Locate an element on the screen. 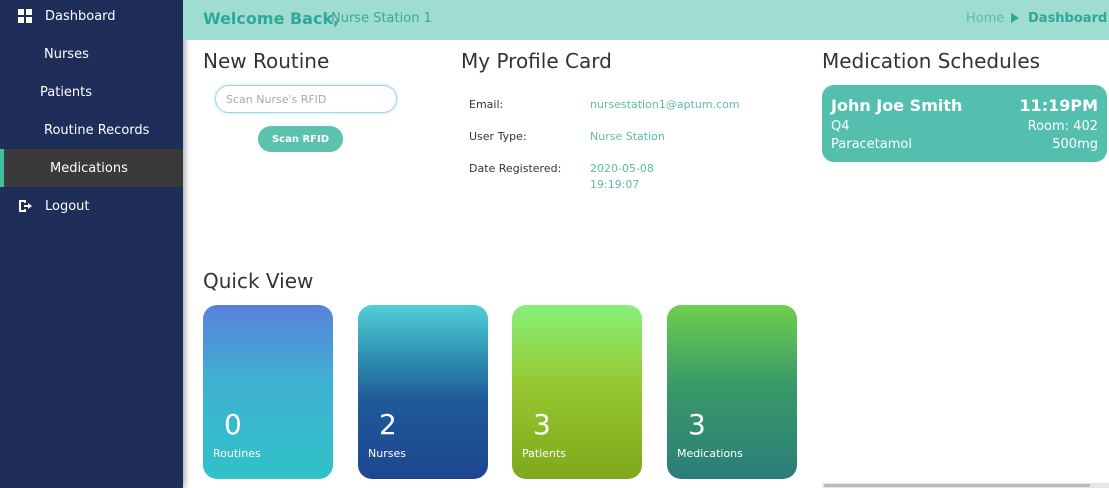  breadcrumb-current: Dashboard is located at coordinates (1068, 18).